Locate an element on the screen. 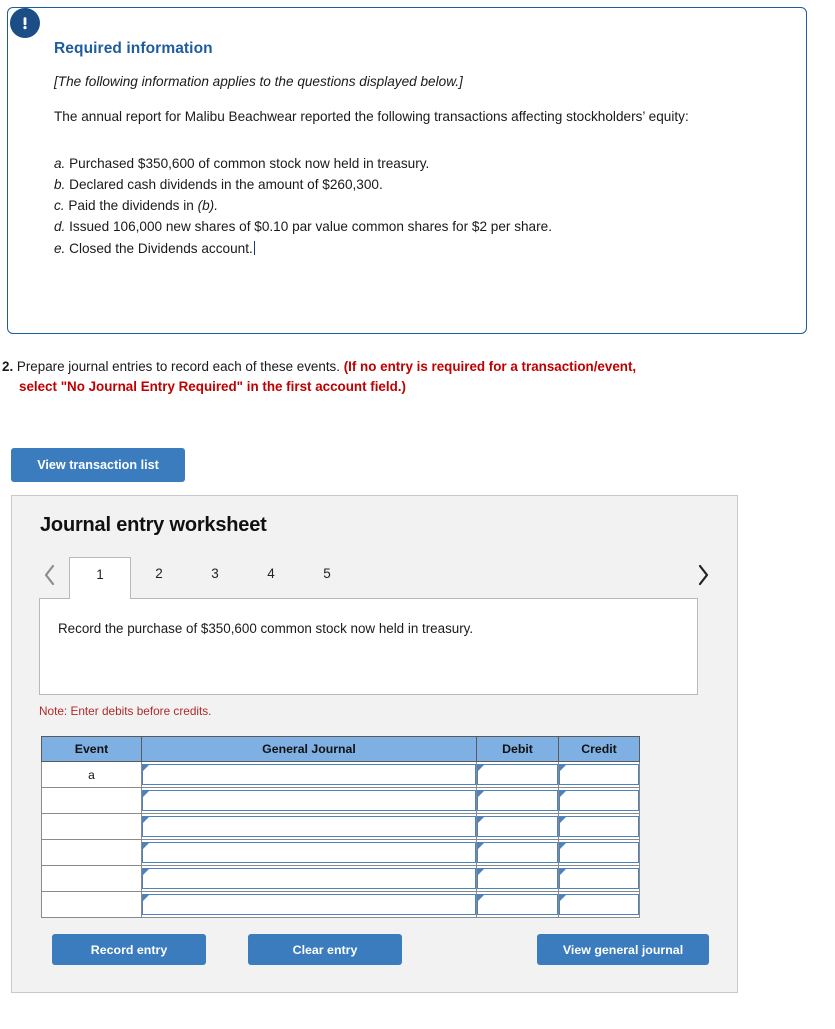 The image size is (835, 1029). record-entry-button: Record entry is located at coordinates (129, 949).